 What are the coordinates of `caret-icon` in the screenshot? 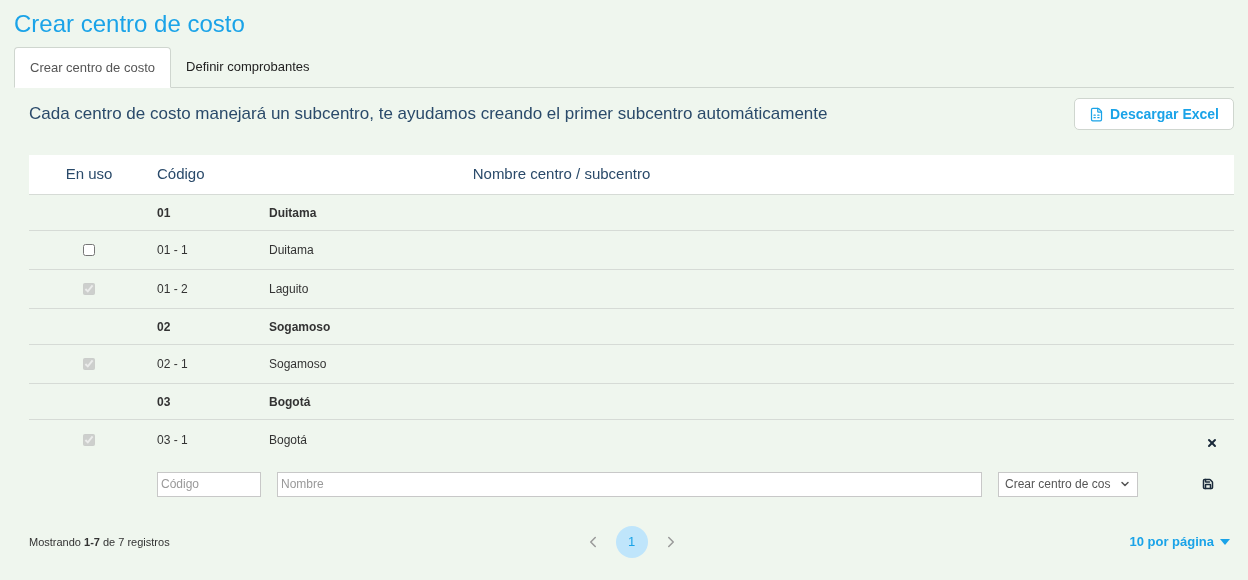 It's located at (1225, 542).